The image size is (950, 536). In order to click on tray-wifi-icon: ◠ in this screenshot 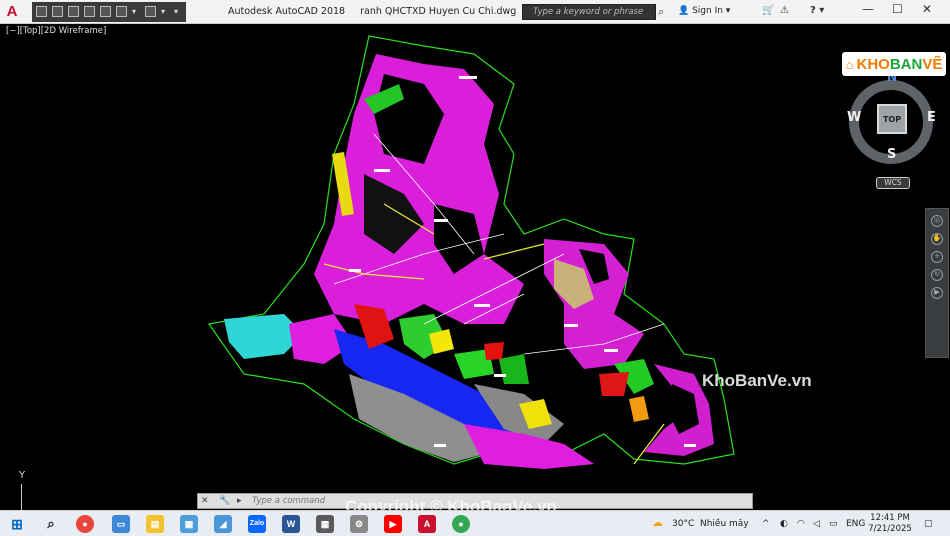, I will do `click(801, 524)`.